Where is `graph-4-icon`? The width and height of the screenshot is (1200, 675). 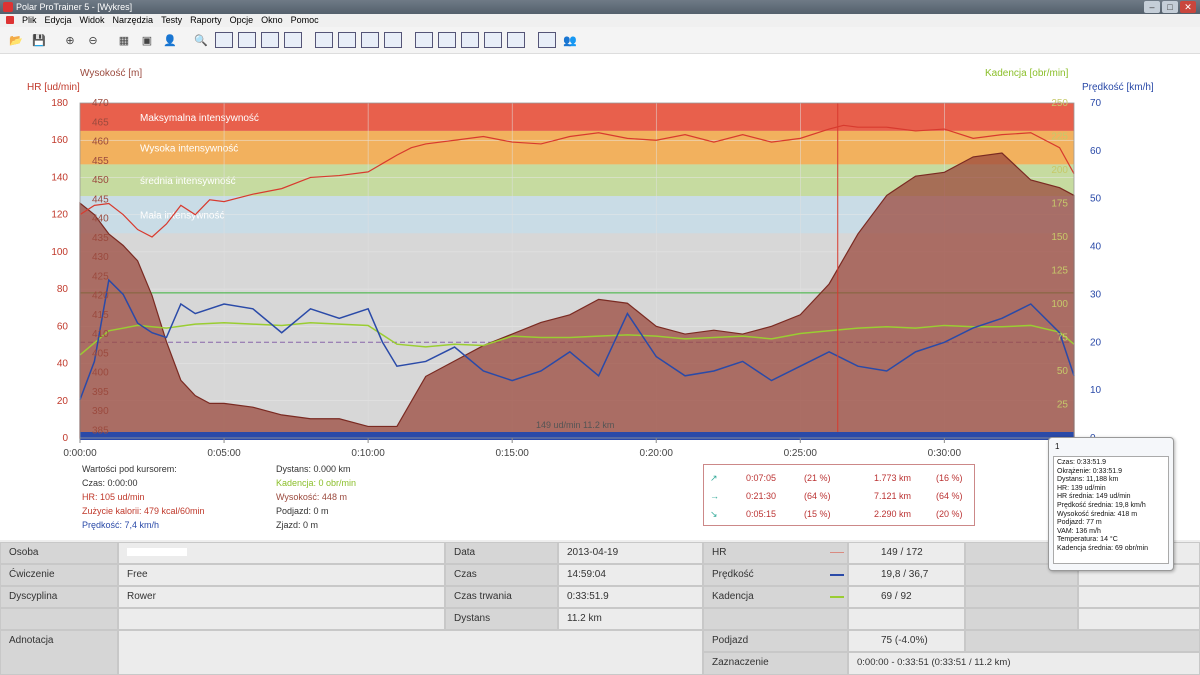
graph-4-icon is located at coordinates (493, 40).